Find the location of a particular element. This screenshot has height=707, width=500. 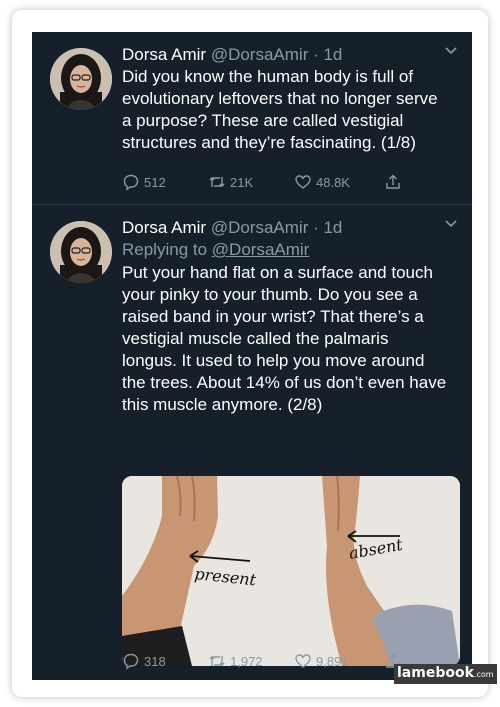

tweet-actions: 318 1,972 9,891 is located at coordinates (264, 661).